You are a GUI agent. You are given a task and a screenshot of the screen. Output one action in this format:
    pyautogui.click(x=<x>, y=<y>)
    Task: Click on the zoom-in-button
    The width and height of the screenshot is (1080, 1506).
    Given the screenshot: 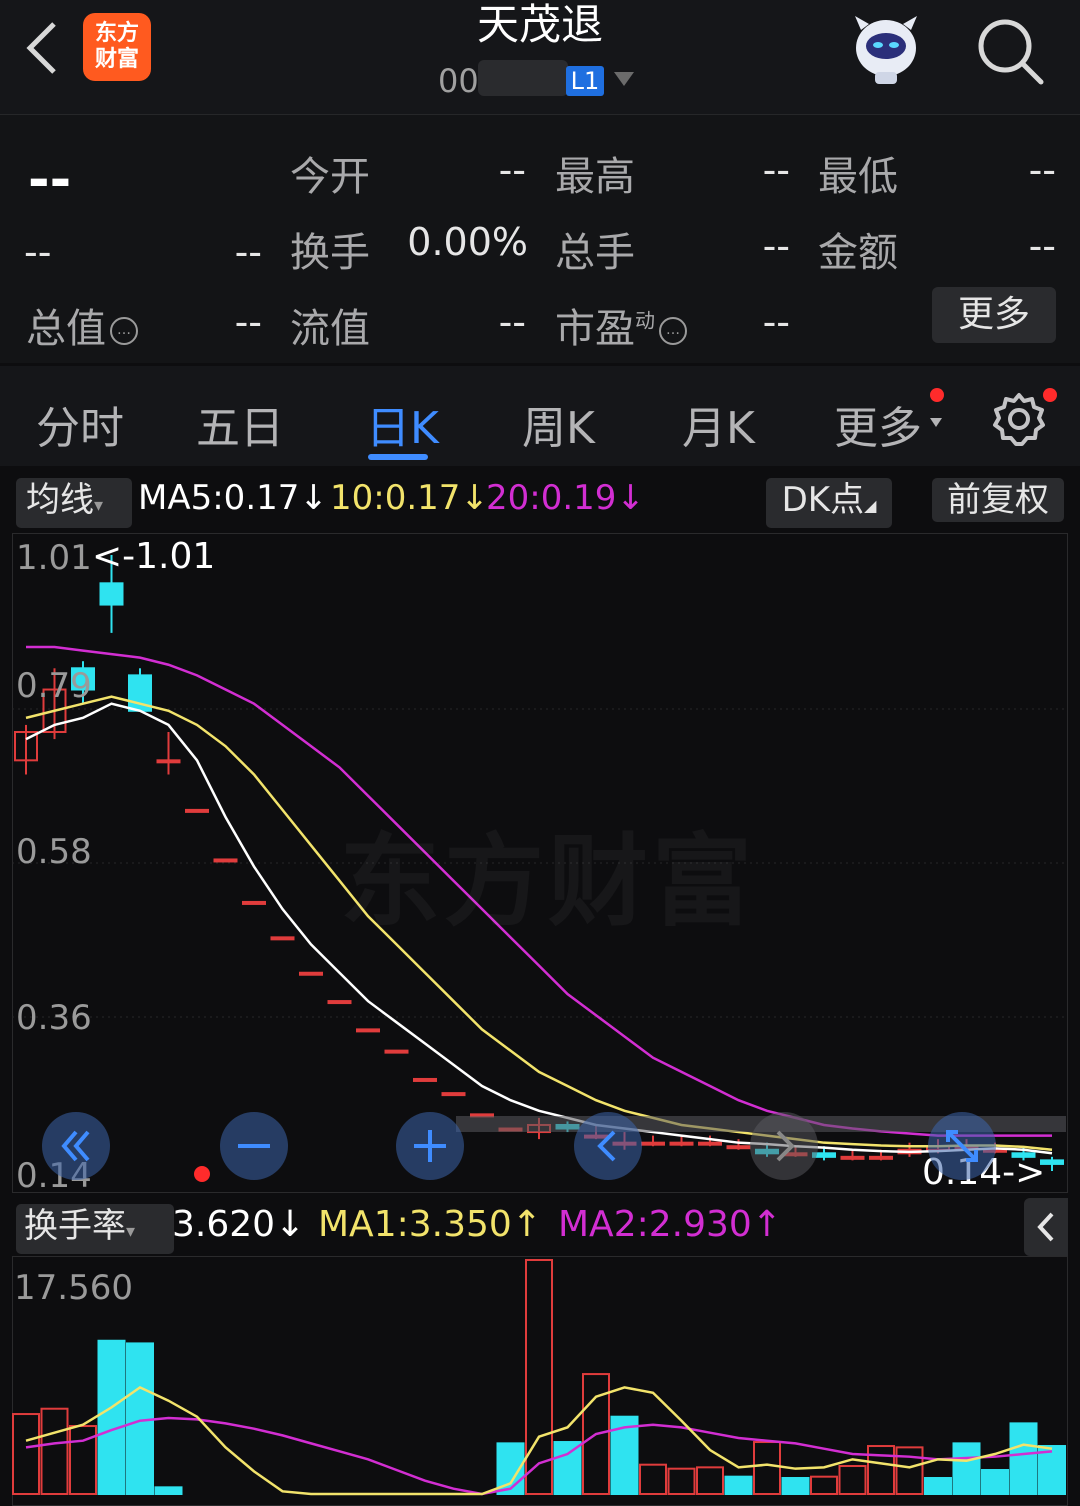 What is the action you would take?
    pyautogui.click(x=430, y=1146)
    